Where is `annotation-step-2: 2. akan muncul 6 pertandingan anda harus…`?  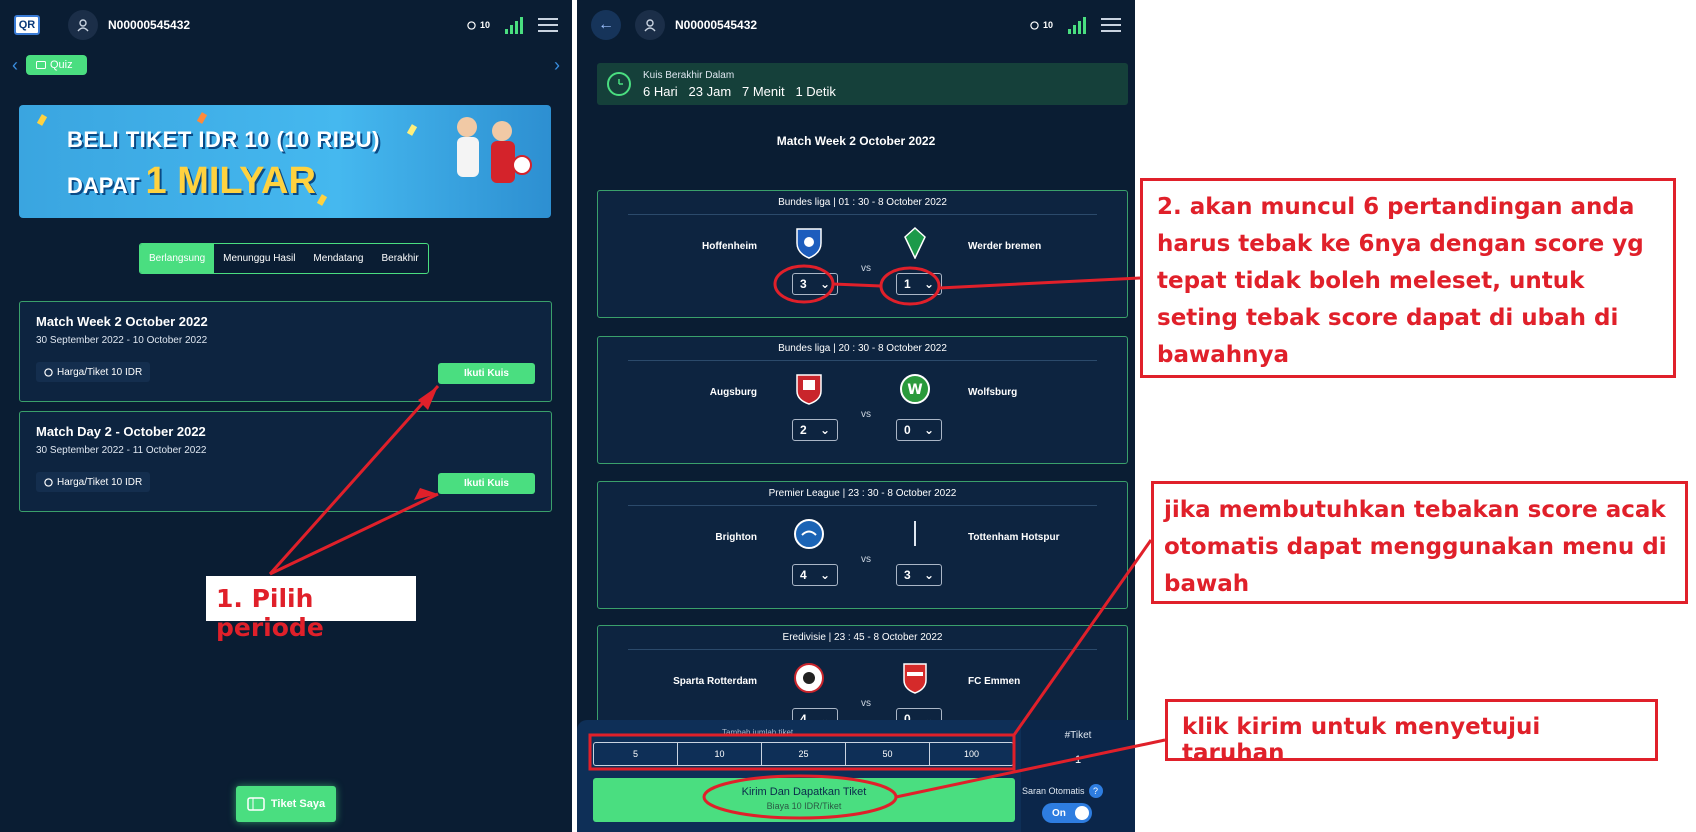 annotation-step-2: 2. akan muncul 6 pertandingan anda harus… is located at coordinates (1408, 278).